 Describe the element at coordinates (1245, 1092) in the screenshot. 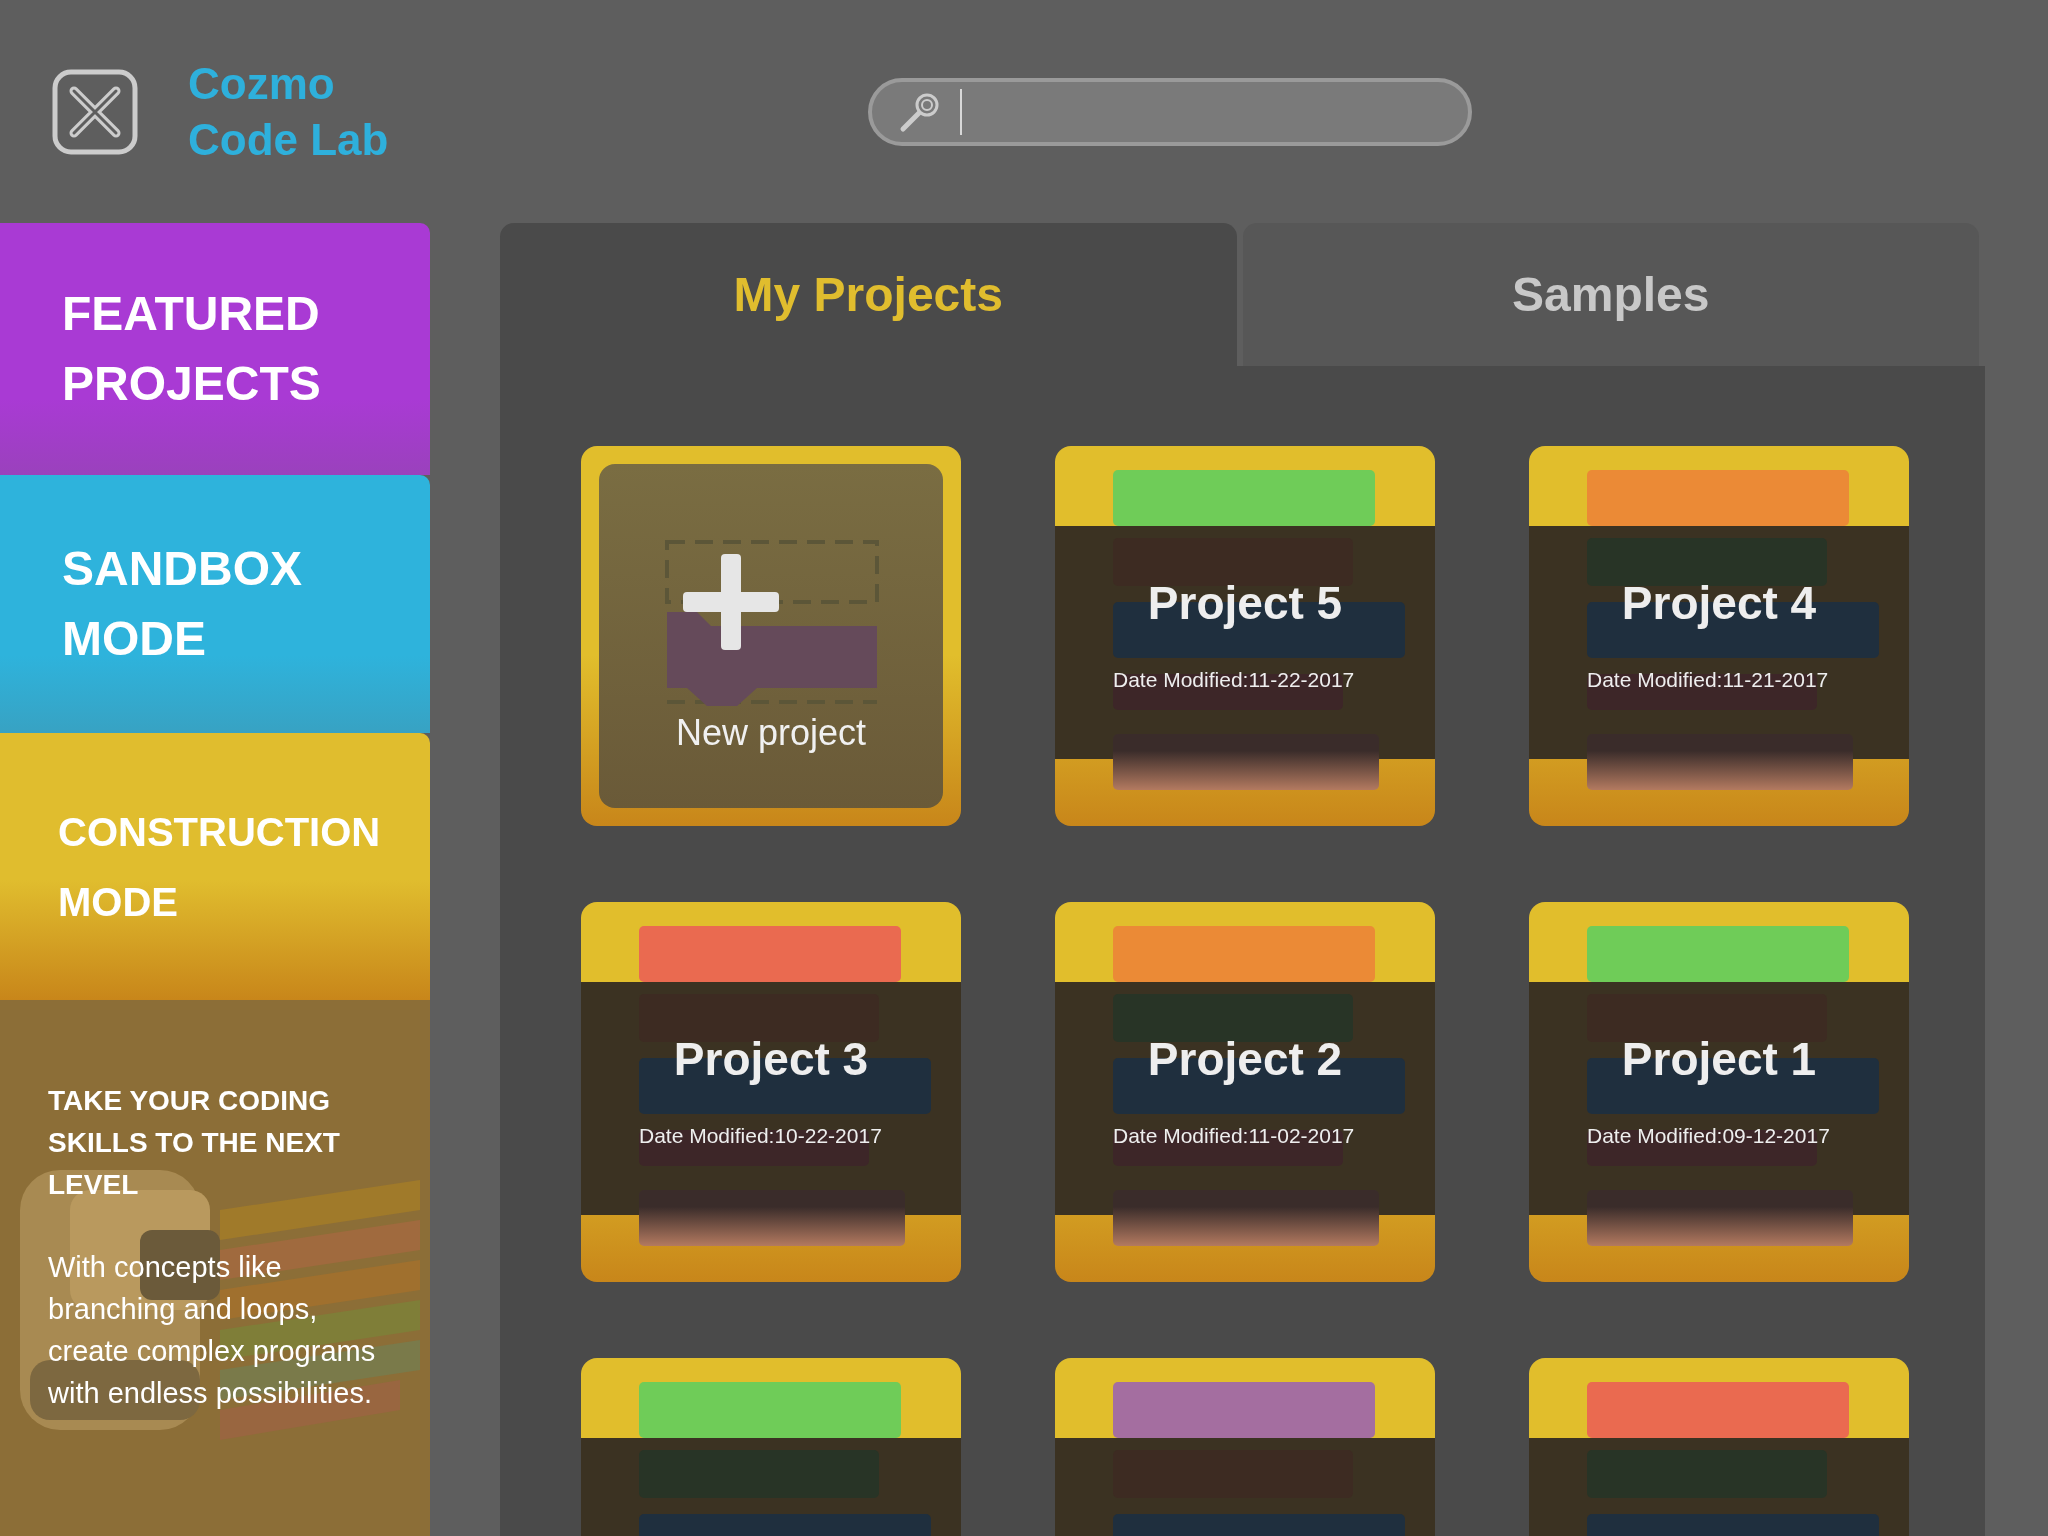

I see `project-card: Project 2 Date Modified:11-02-2017` at that location.